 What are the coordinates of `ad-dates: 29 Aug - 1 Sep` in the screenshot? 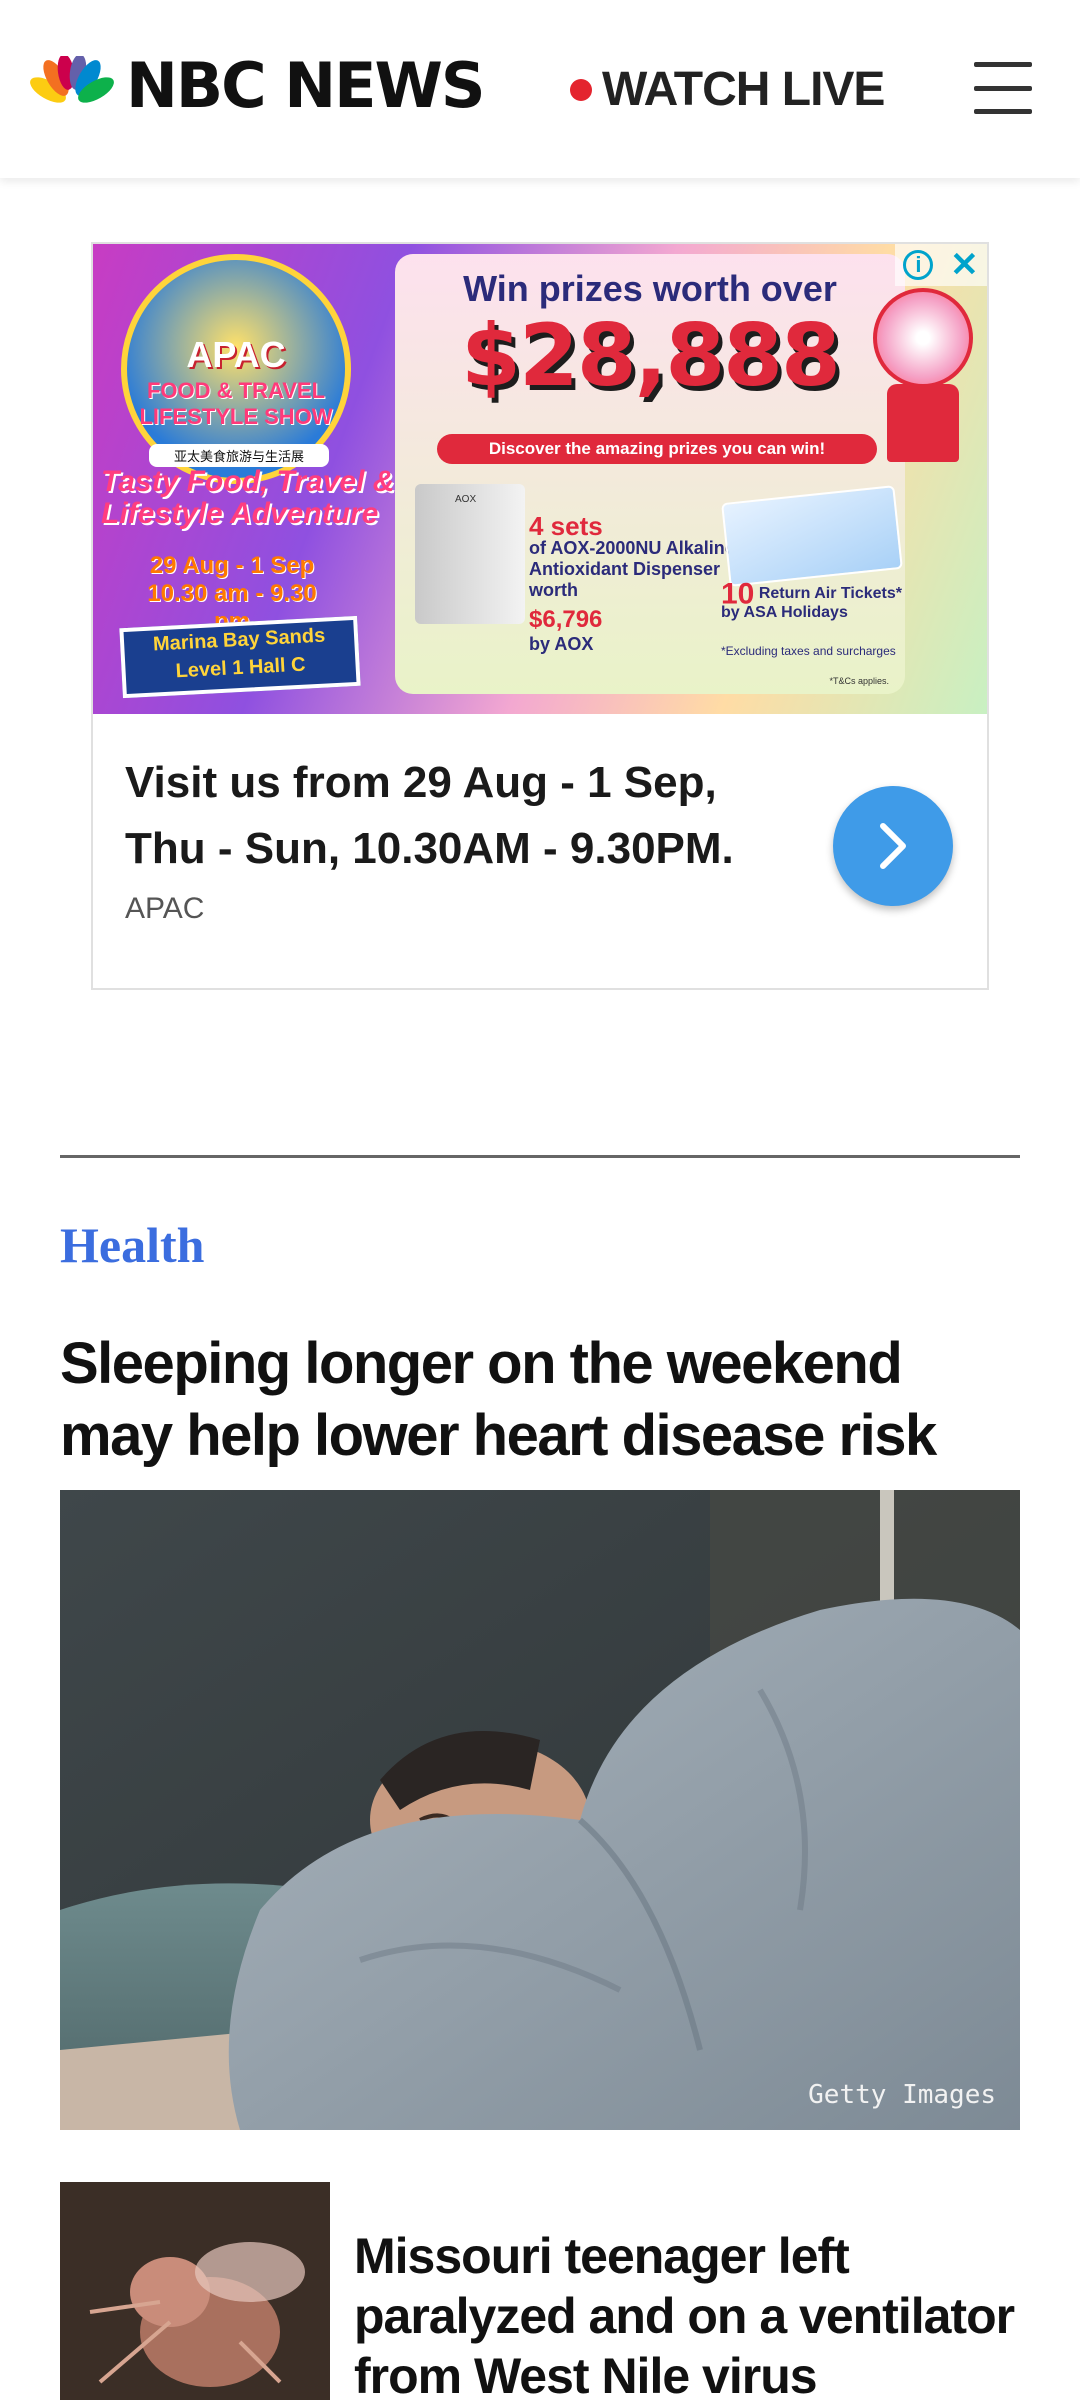 It's located at (232, 565).